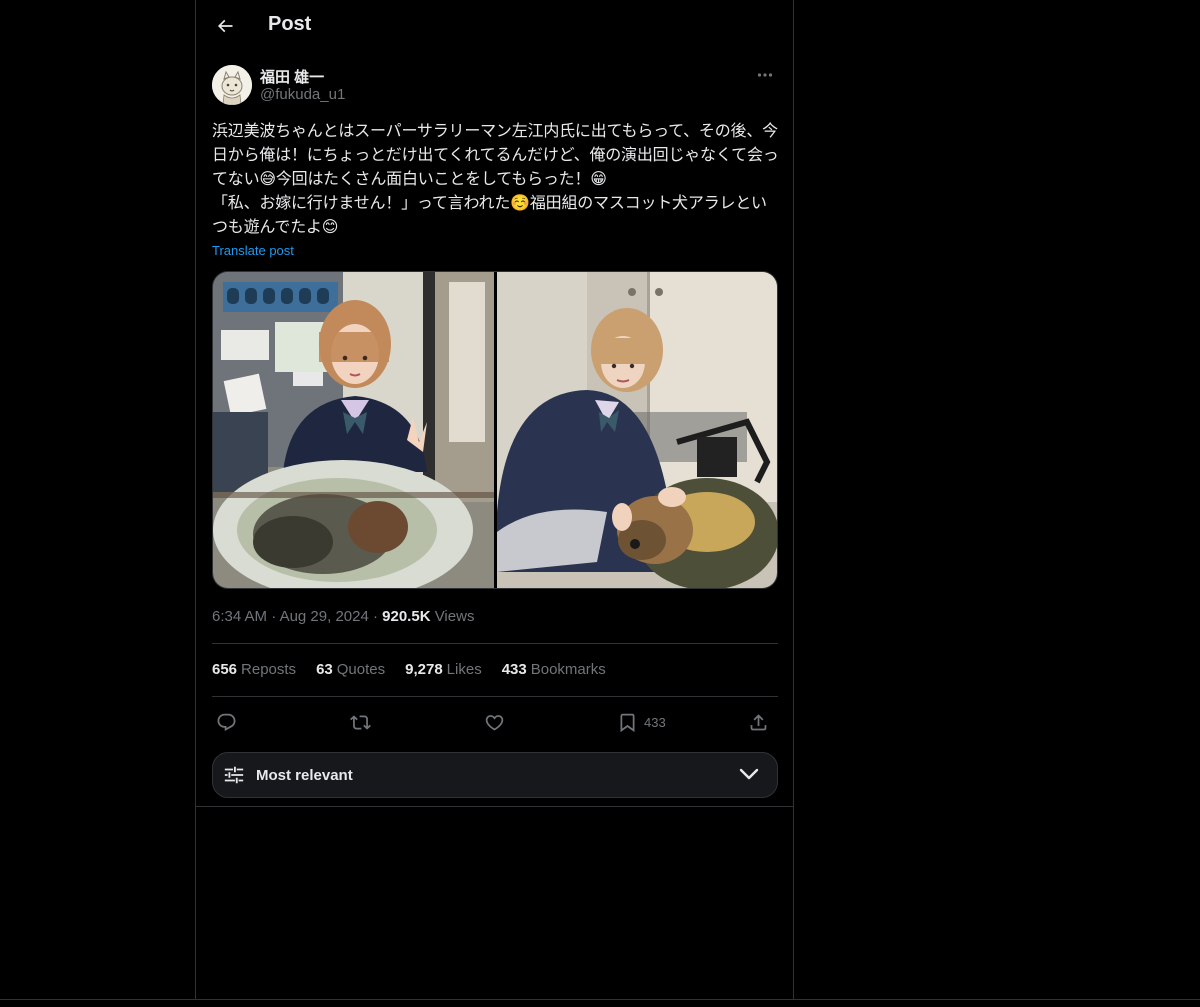  Describe the element at coordinates (269, 669) in the screenshot. I see `reposts-label: Reposts` at that location.